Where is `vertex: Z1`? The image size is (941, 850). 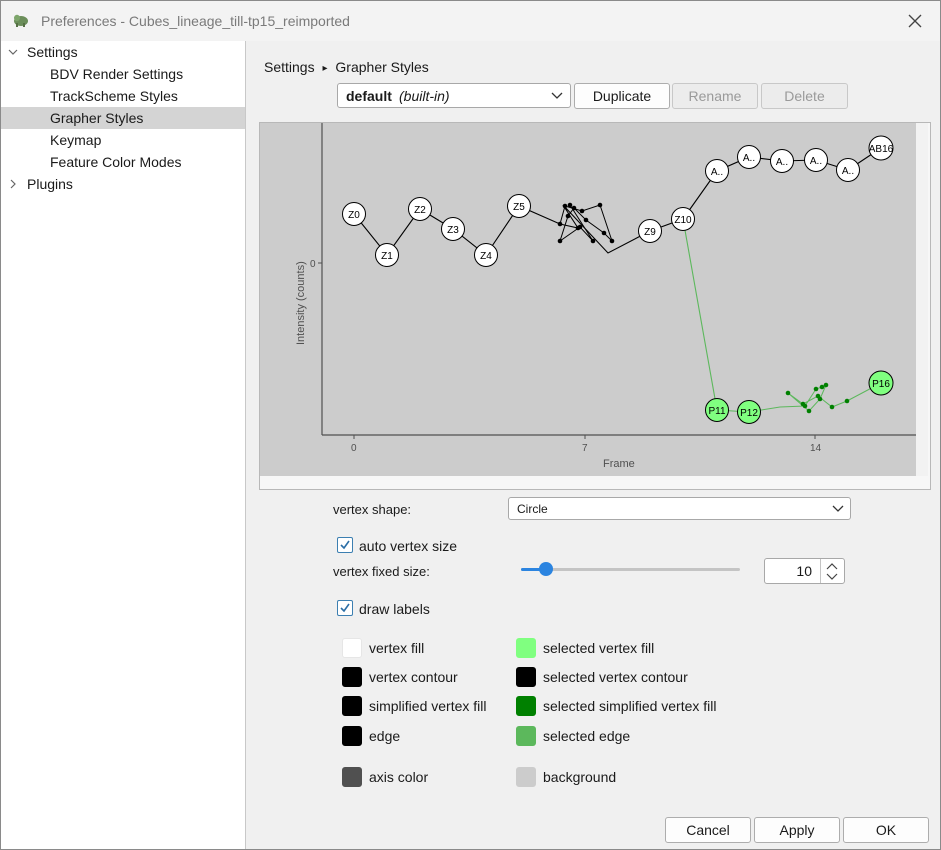 vertex: Z1 is located at coordinates (387, 255).